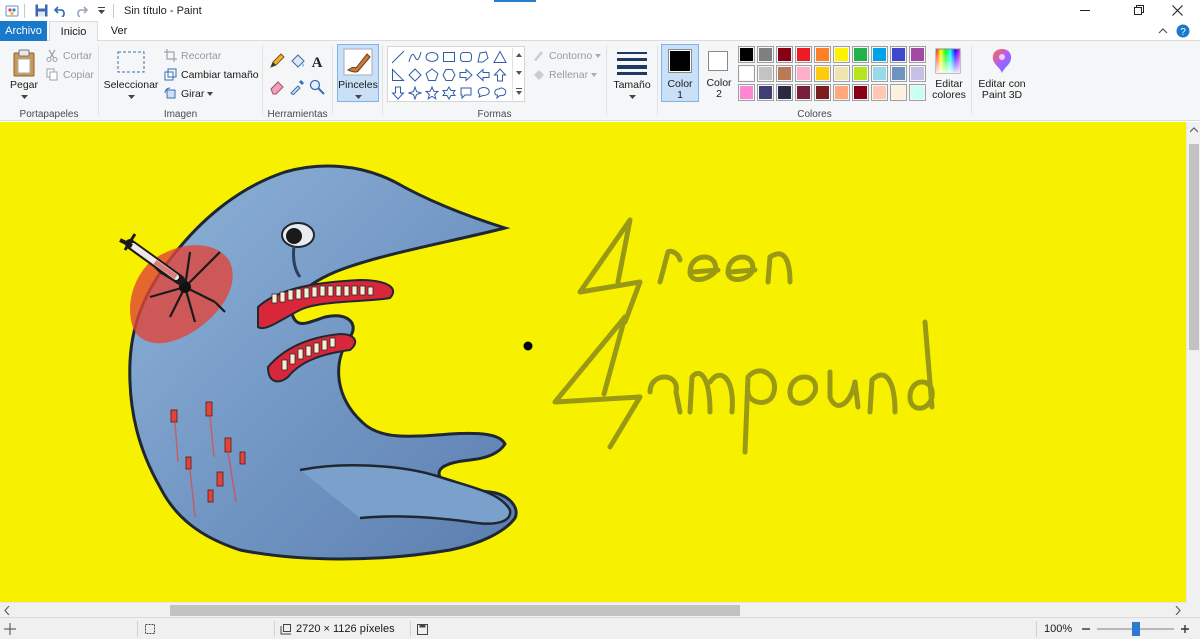  I want to click on redo-icon, so click(81, 11).